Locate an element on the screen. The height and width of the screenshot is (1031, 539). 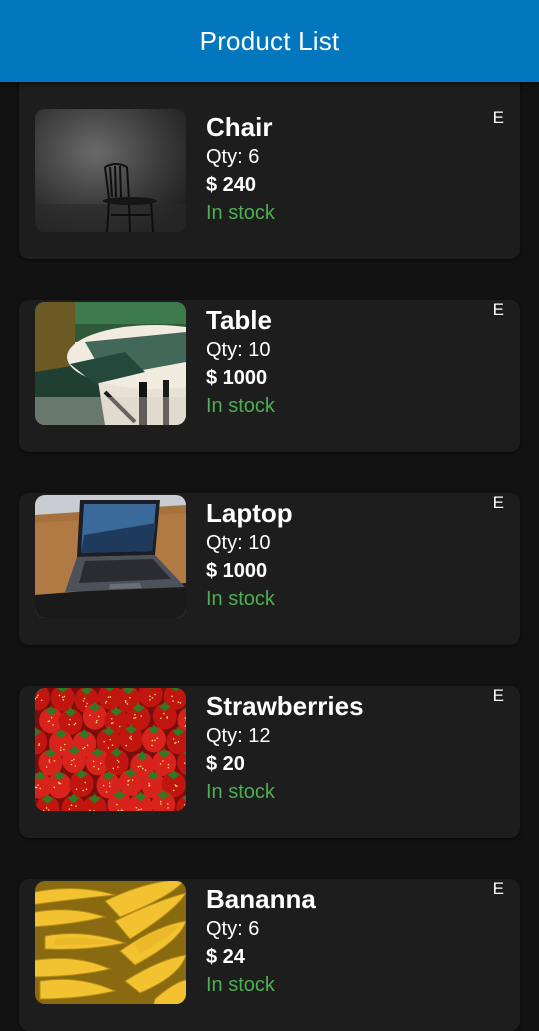
product-info: Laptop Qty: 10 $ 1000 In stock is located at coordinates (249, 555).